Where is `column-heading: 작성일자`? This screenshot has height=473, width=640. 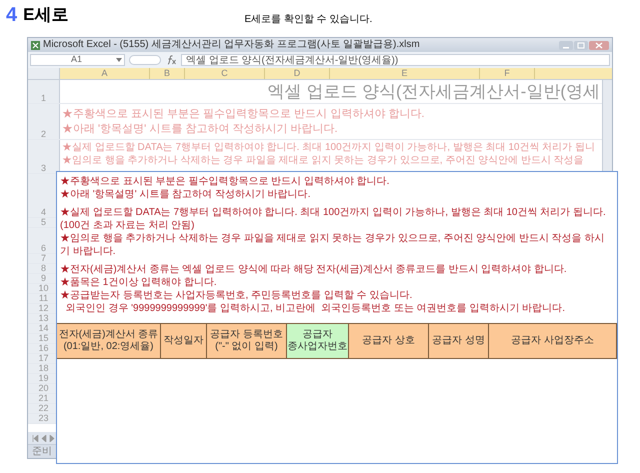 column-heading: 작성일자 is located at coordinates (184, 341).